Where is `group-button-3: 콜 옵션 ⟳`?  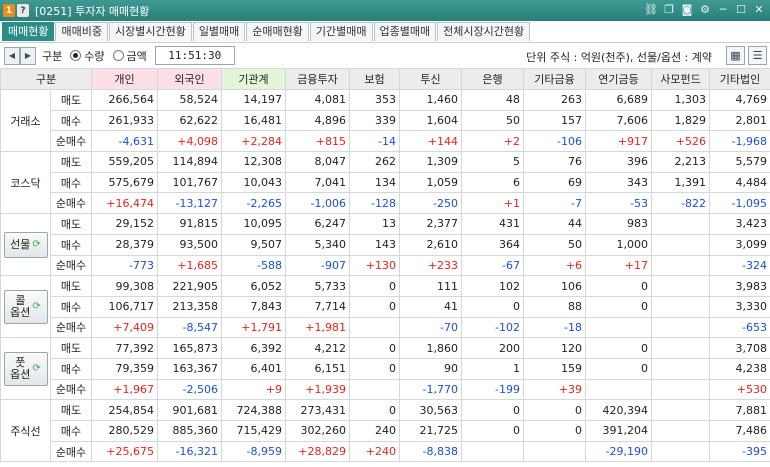 group-button-3: 콜 옵션 ⟳ is located at coordinates (25, 306).